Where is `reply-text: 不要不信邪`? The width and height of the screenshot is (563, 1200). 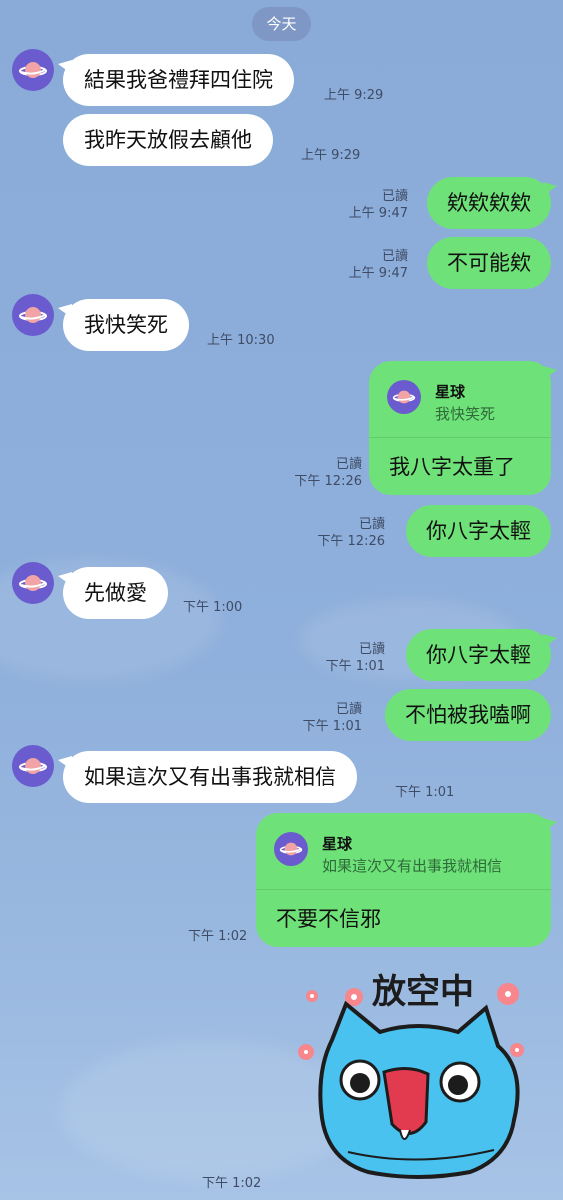
reply-text: 不要不信邪 is located at coordinates (328, 919).